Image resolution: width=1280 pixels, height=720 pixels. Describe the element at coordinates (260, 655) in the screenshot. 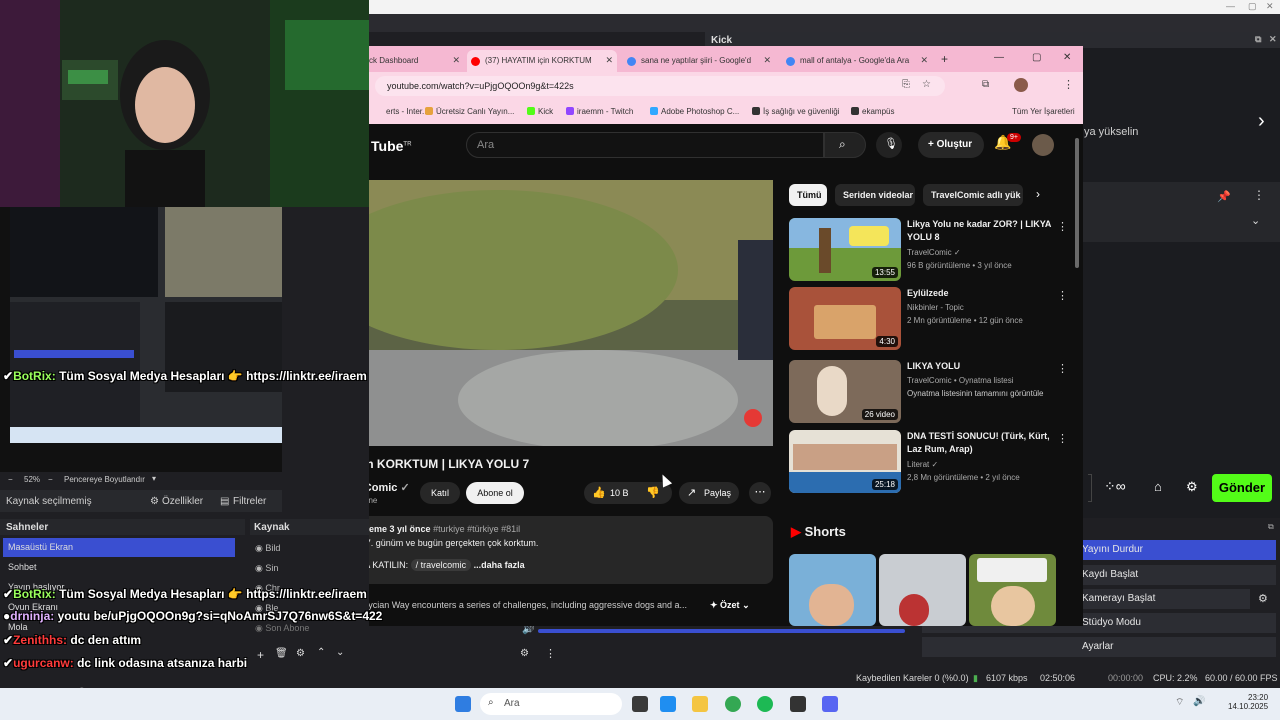

I see `add-source-icon: +` at that location.